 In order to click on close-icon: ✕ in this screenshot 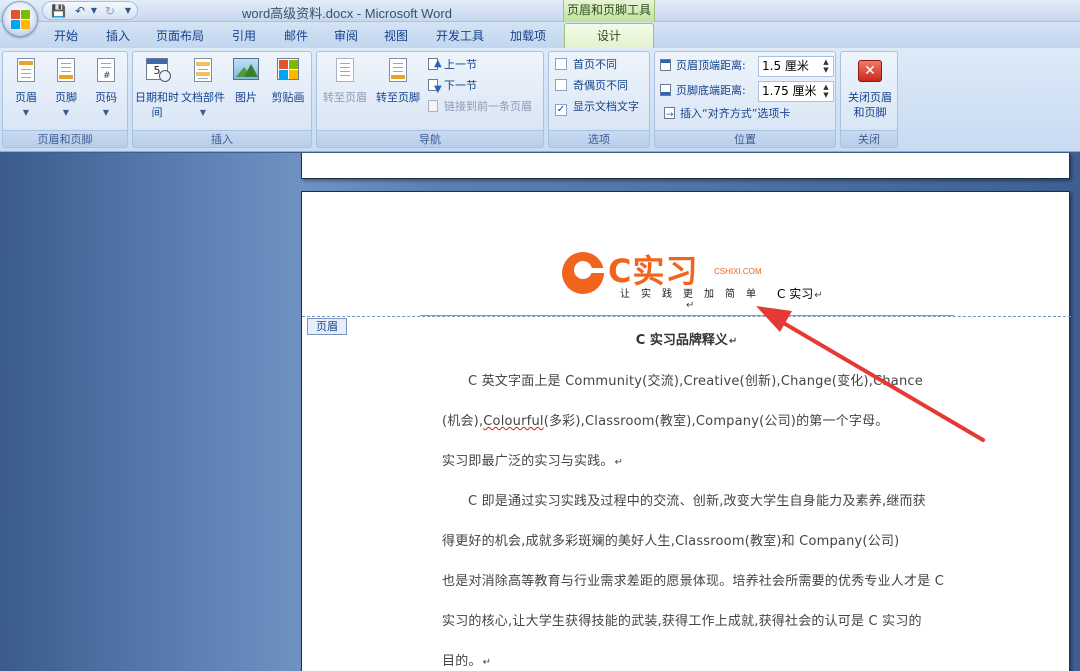, I will do `click(870, 72)`.